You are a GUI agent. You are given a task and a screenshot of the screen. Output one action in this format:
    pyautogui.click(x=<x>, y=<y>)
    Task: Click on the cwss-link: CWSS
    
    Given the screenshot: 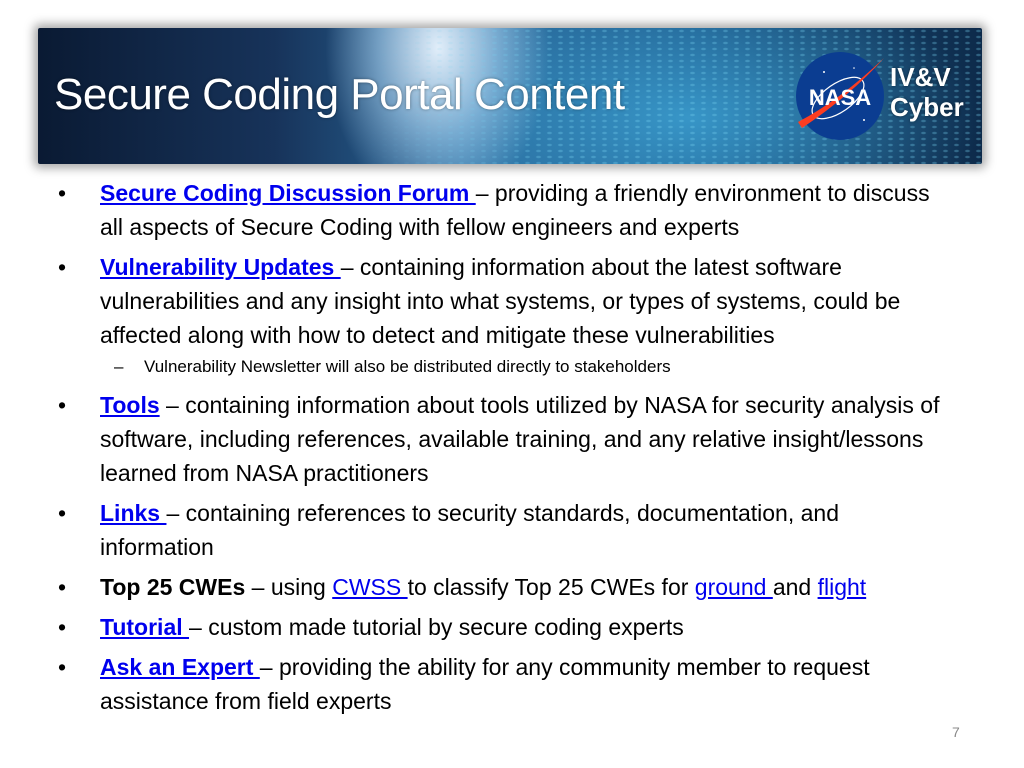 What is the action you would take?
    pyautogui.click(x=369, y=587)
    